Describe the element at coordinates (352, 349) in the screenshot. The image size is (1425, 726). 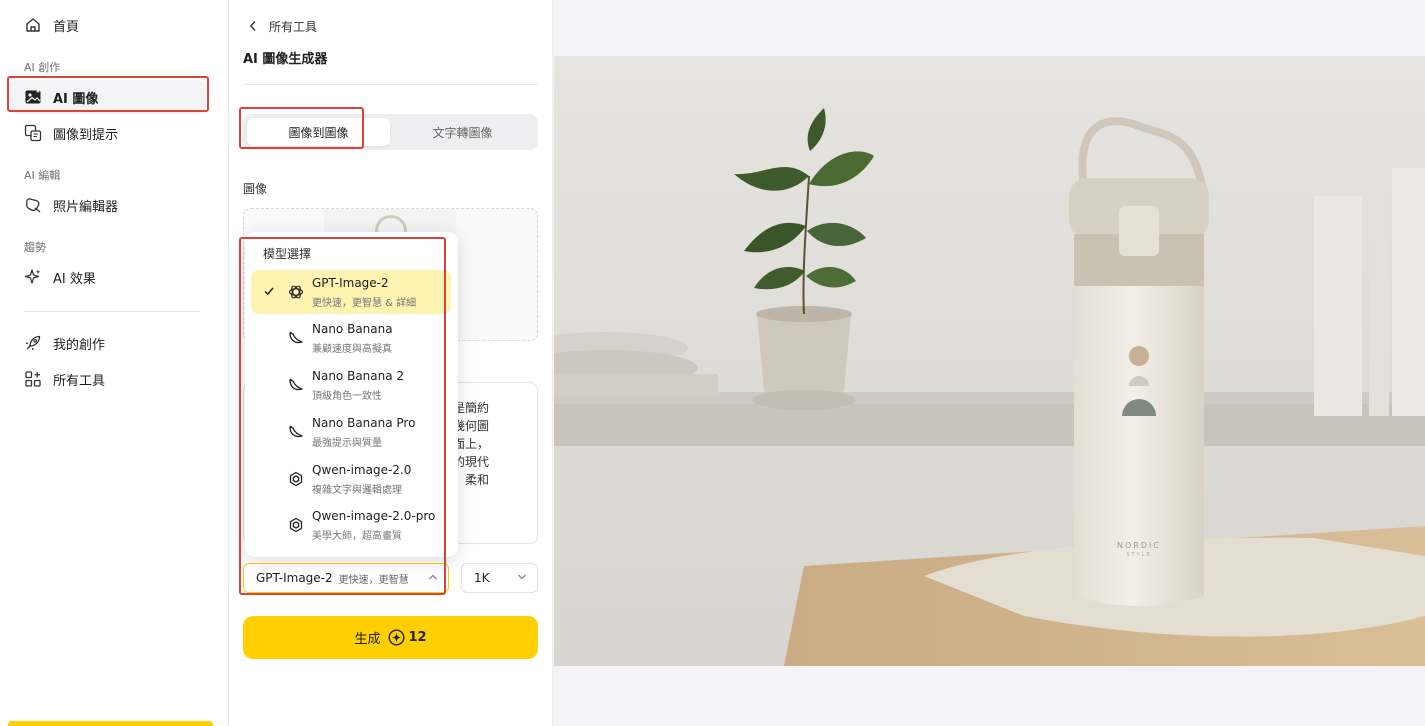
I see `model-option-desc: 兼顧速度與高擬真` at that location.